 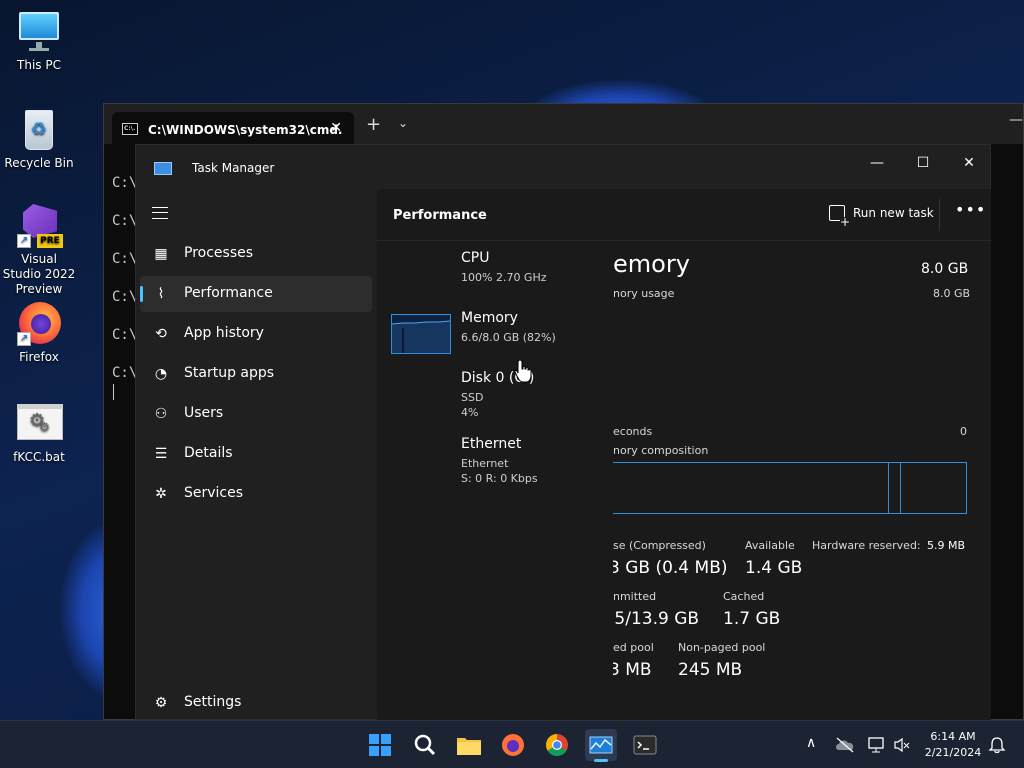 What do you see at coordinates (219, 253) in the screenshot?
I see `nav-item-label: Processes` at bounding box center [219, 253].